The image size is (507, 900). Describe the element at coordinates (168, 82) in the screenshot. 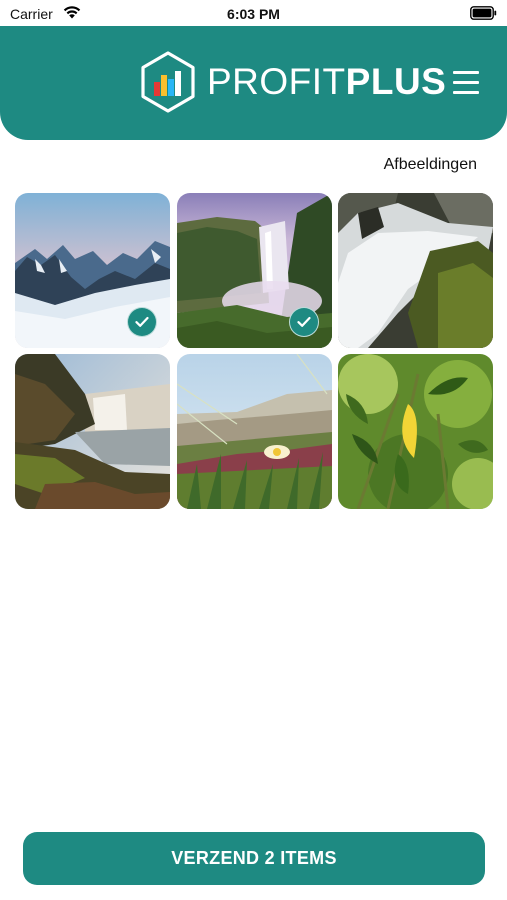

I see `logo-hexagon-icon` at that location.